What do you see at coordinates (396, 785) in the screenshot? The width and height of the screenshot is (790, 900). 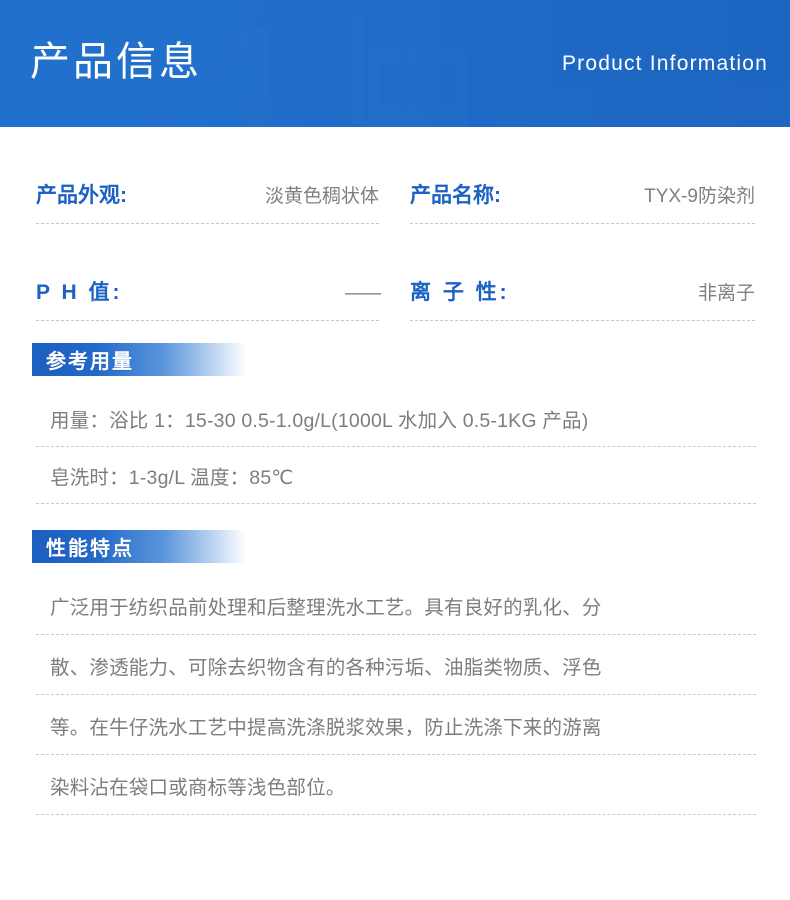 I see `feature-line: 染料沾在袋口或商标等浅色部位。` at bounding box center [396, 785].